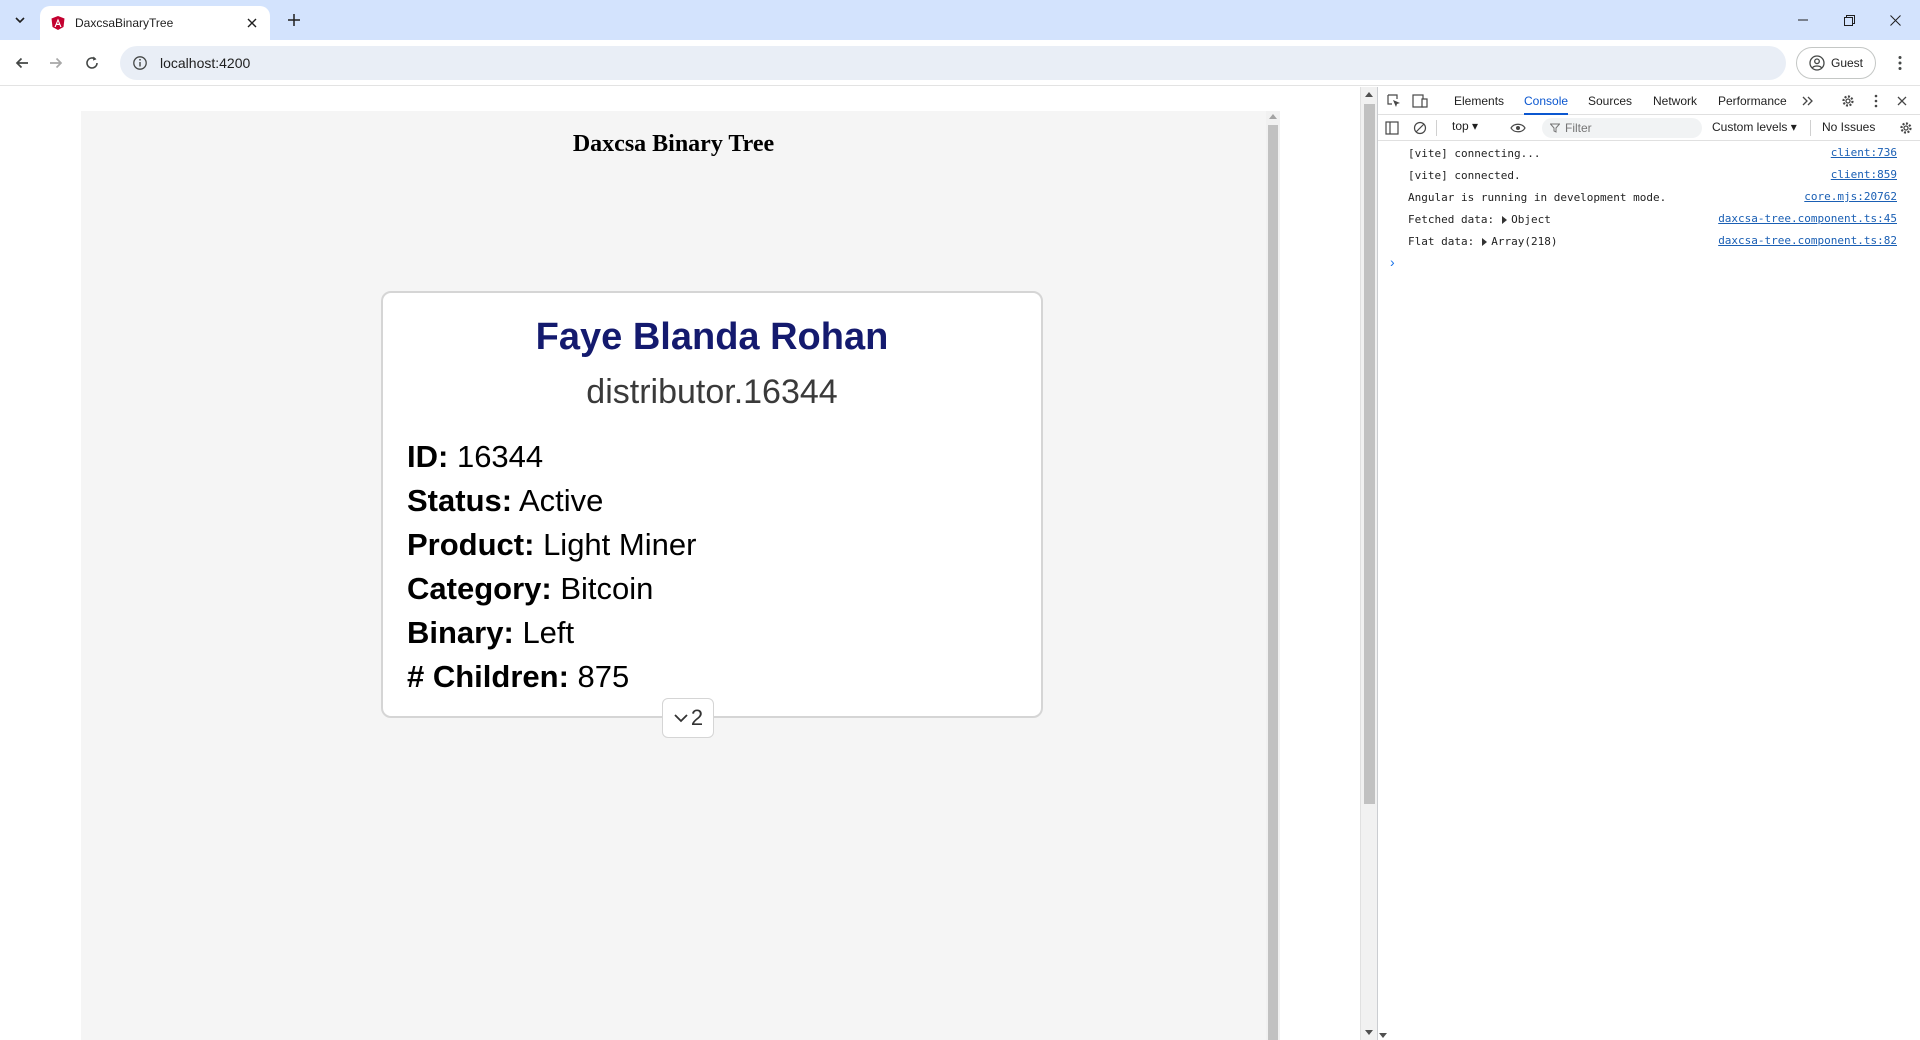 Image resolution: width=1920 pixels, height=1040 pixels. Describe the element at coordinates (1383, 1035) in the screenshot. I see `devtools-scroll-down-icon` at that location.